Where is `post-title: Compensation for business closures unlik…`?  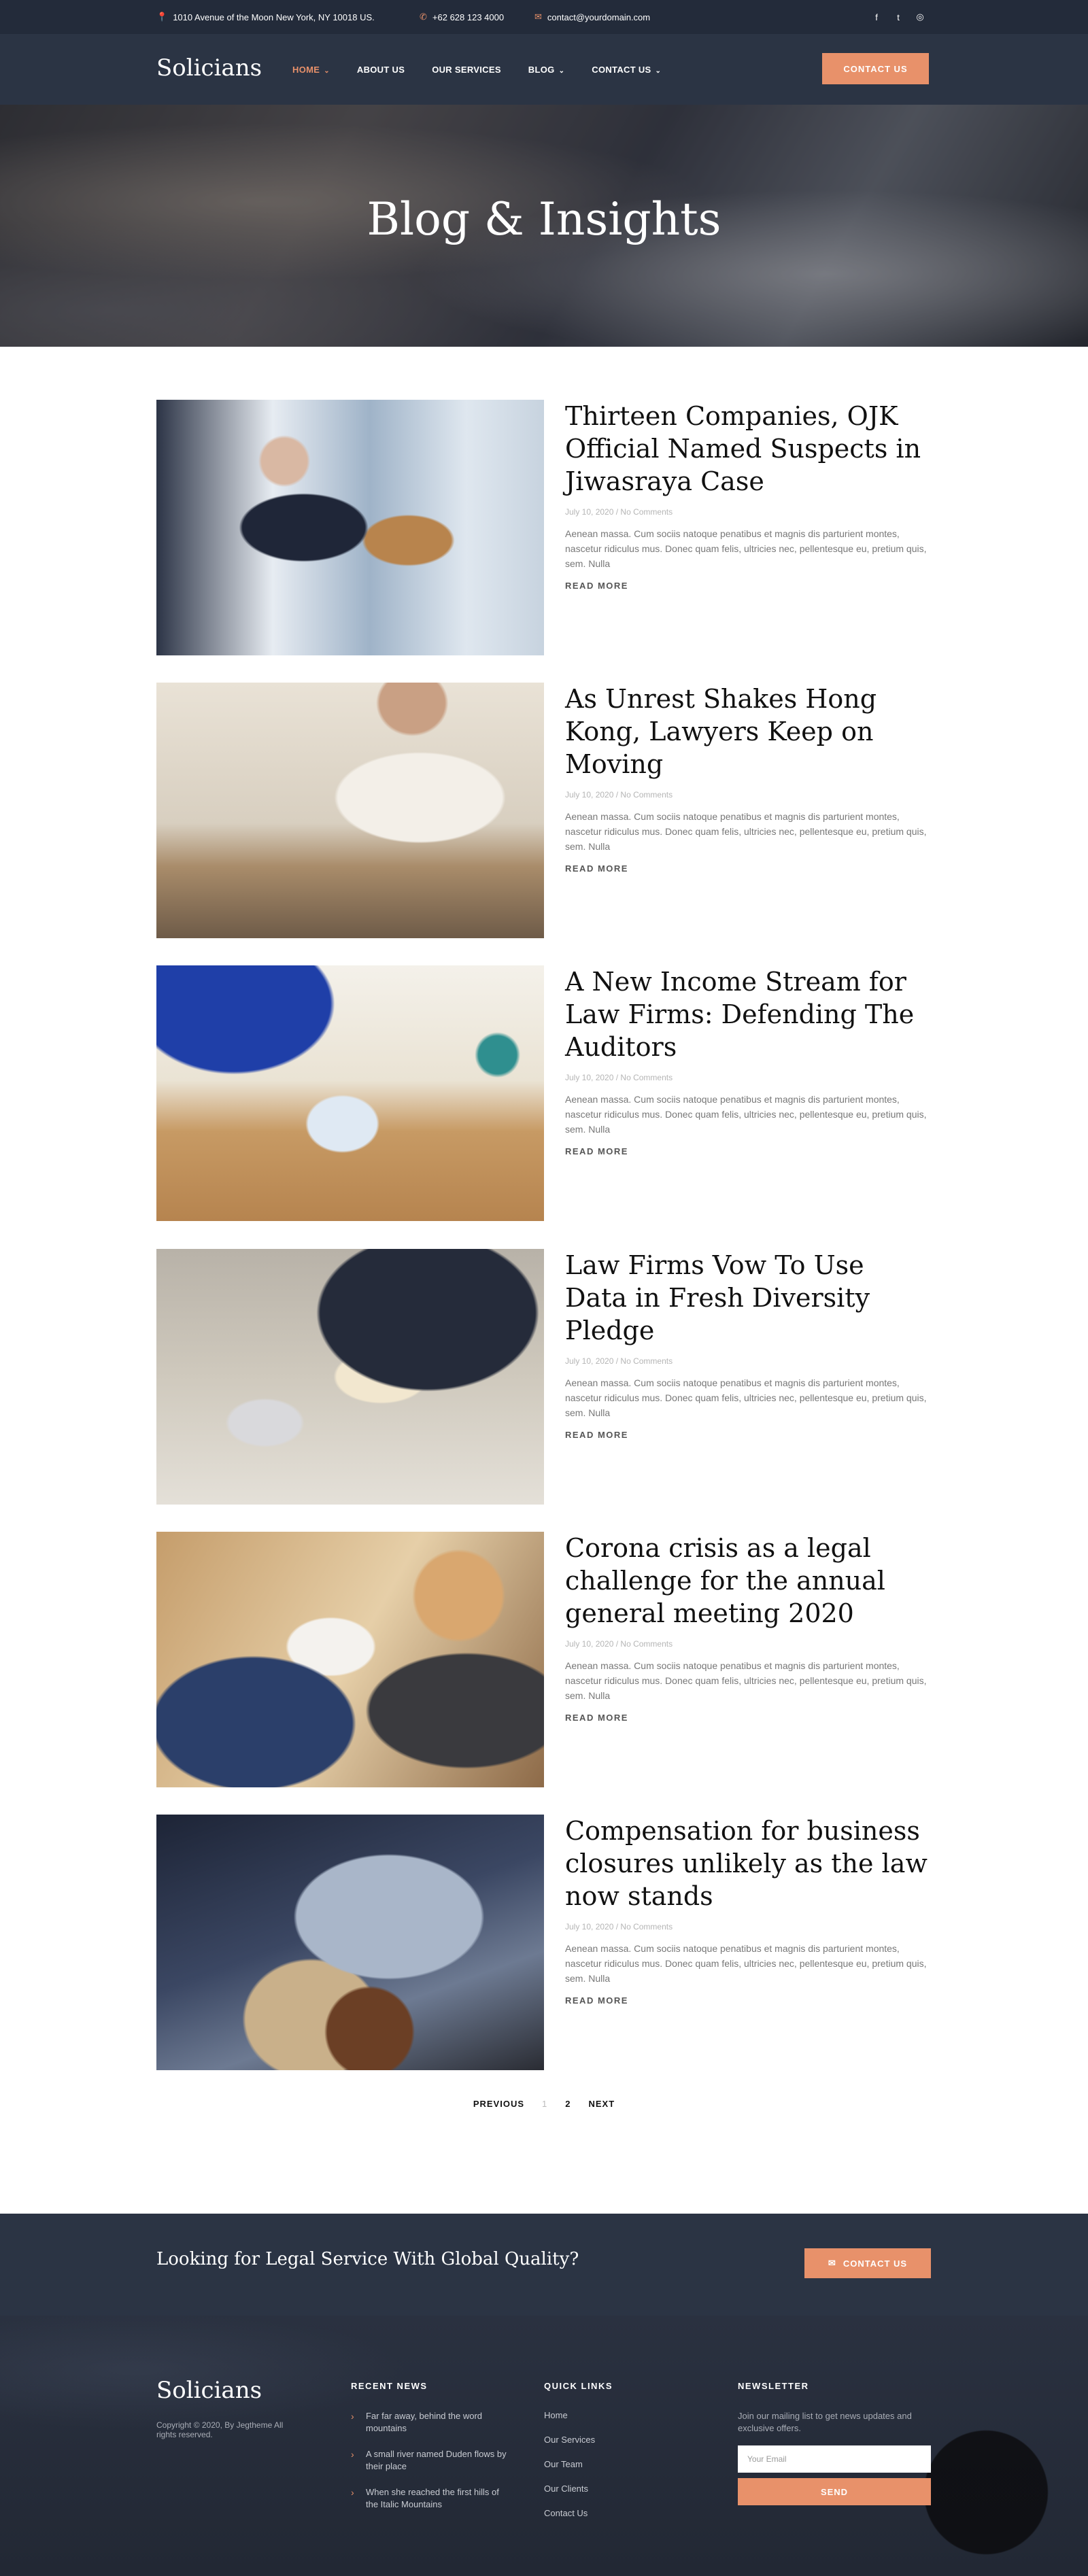
post-title: Compensation for business closures unlik… is located at coordinates (749, 1863).